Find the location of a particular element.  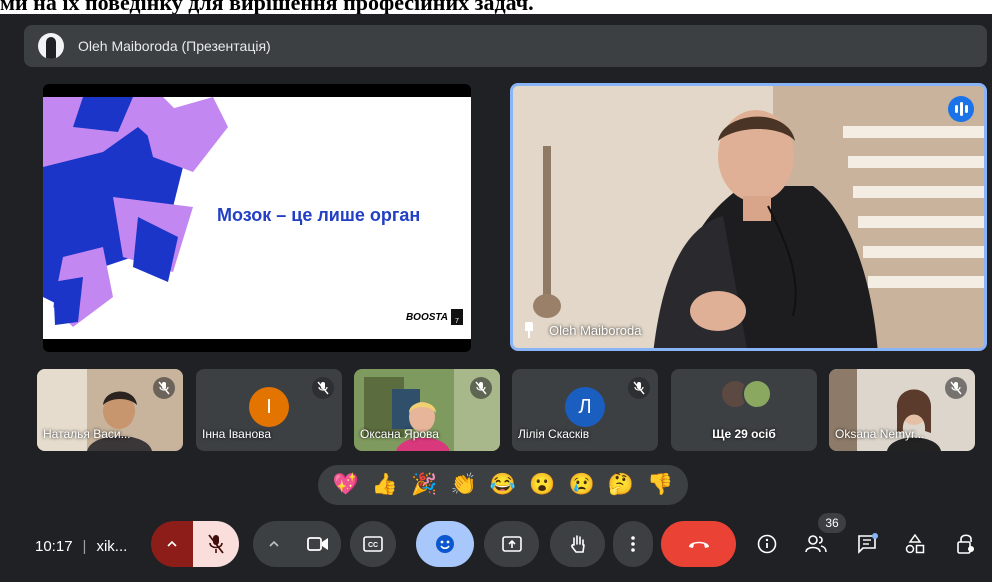

presenter-title: Oleh Maiboroda (Презентація) is located at coordinates (174, 46).